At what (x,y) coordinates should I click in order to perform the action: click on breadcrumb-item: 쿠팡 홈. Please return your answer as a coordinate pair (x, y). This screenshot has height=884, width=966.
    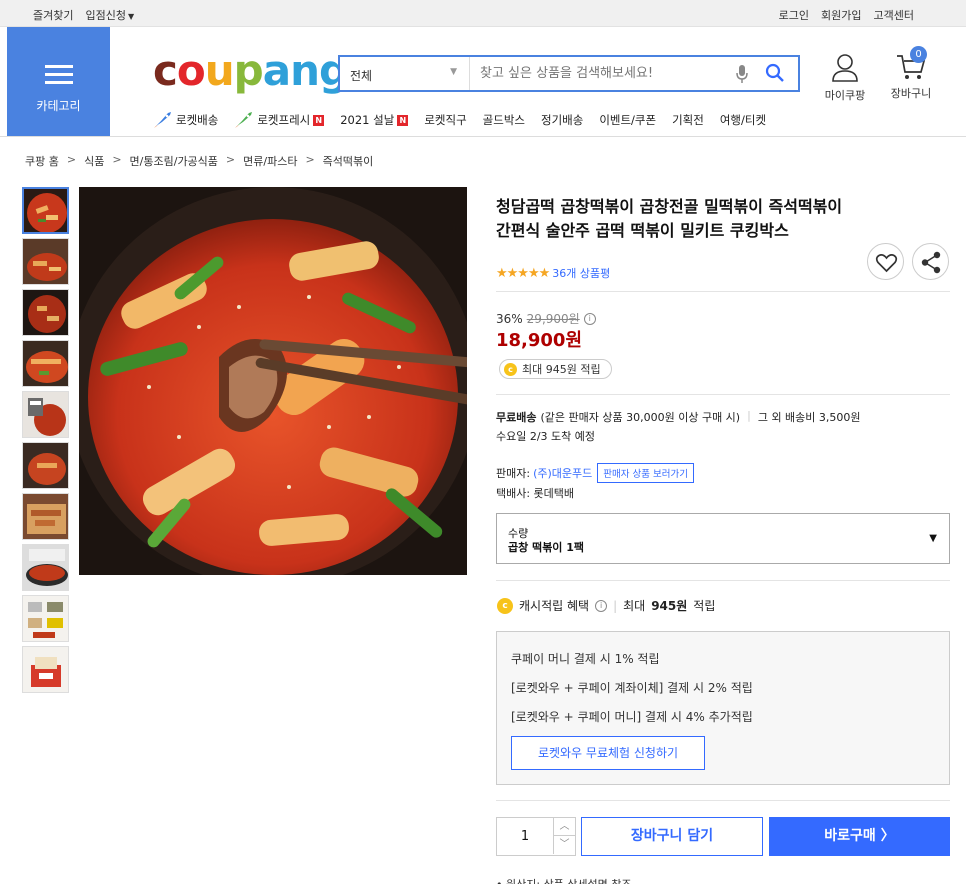
    Looking at the image, I should click on (42, 161).